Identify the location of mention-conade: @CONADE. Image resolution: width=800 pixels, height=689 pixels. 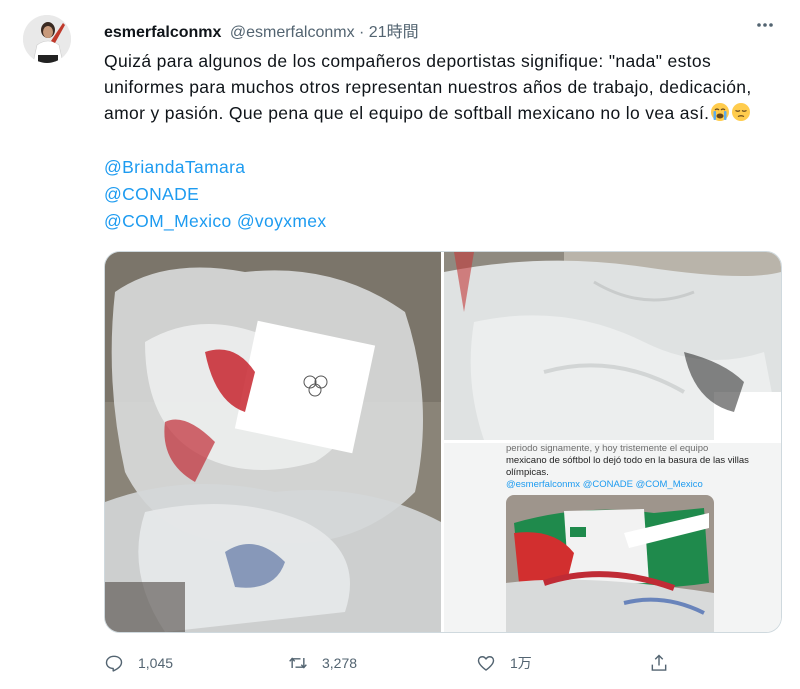
(151, 194).